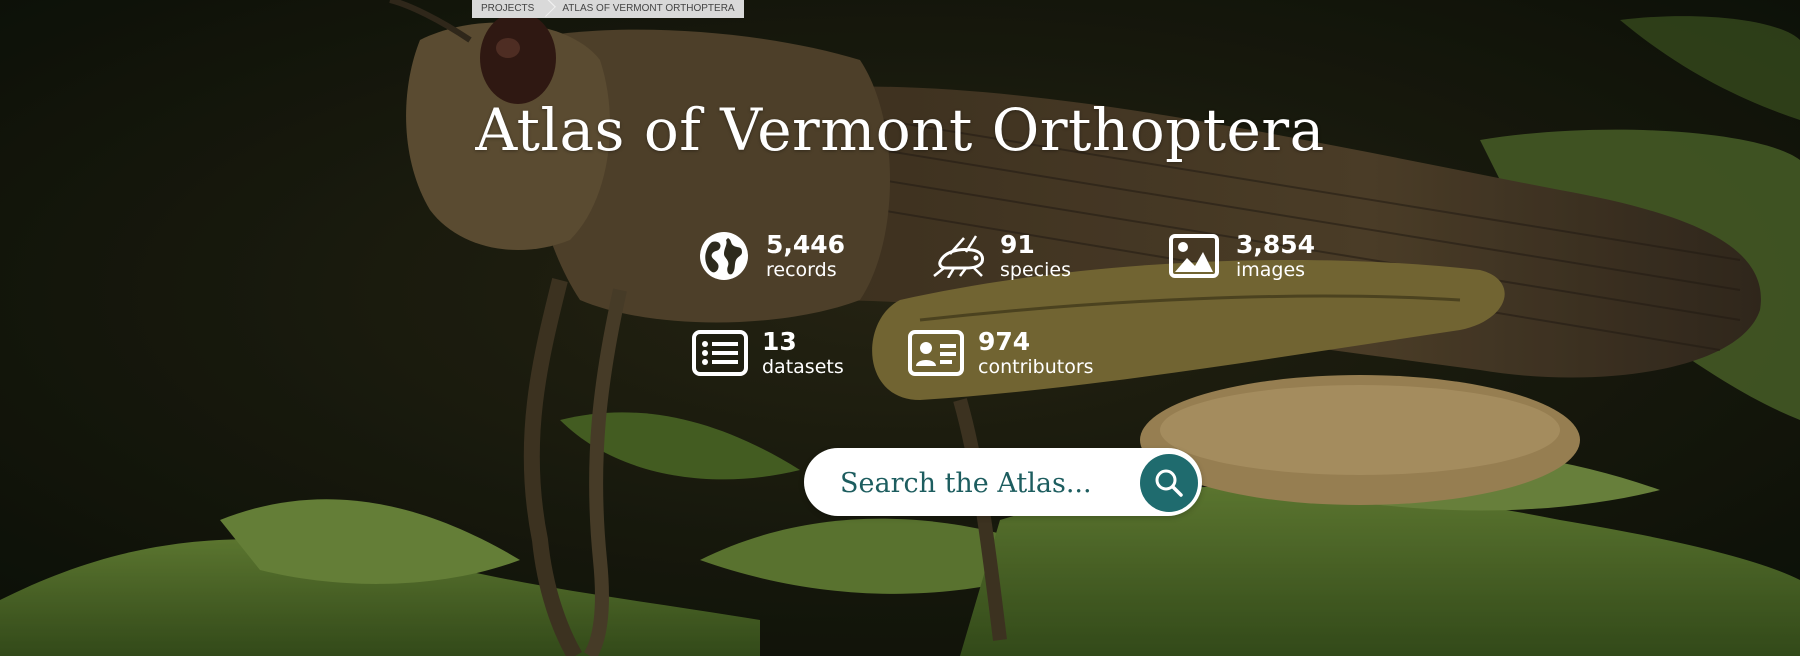 The height and width of the screenshot is (656, 1800). Describe the element at coordinates (720, 353) in the screenshot. I see `list-icon` at that location.